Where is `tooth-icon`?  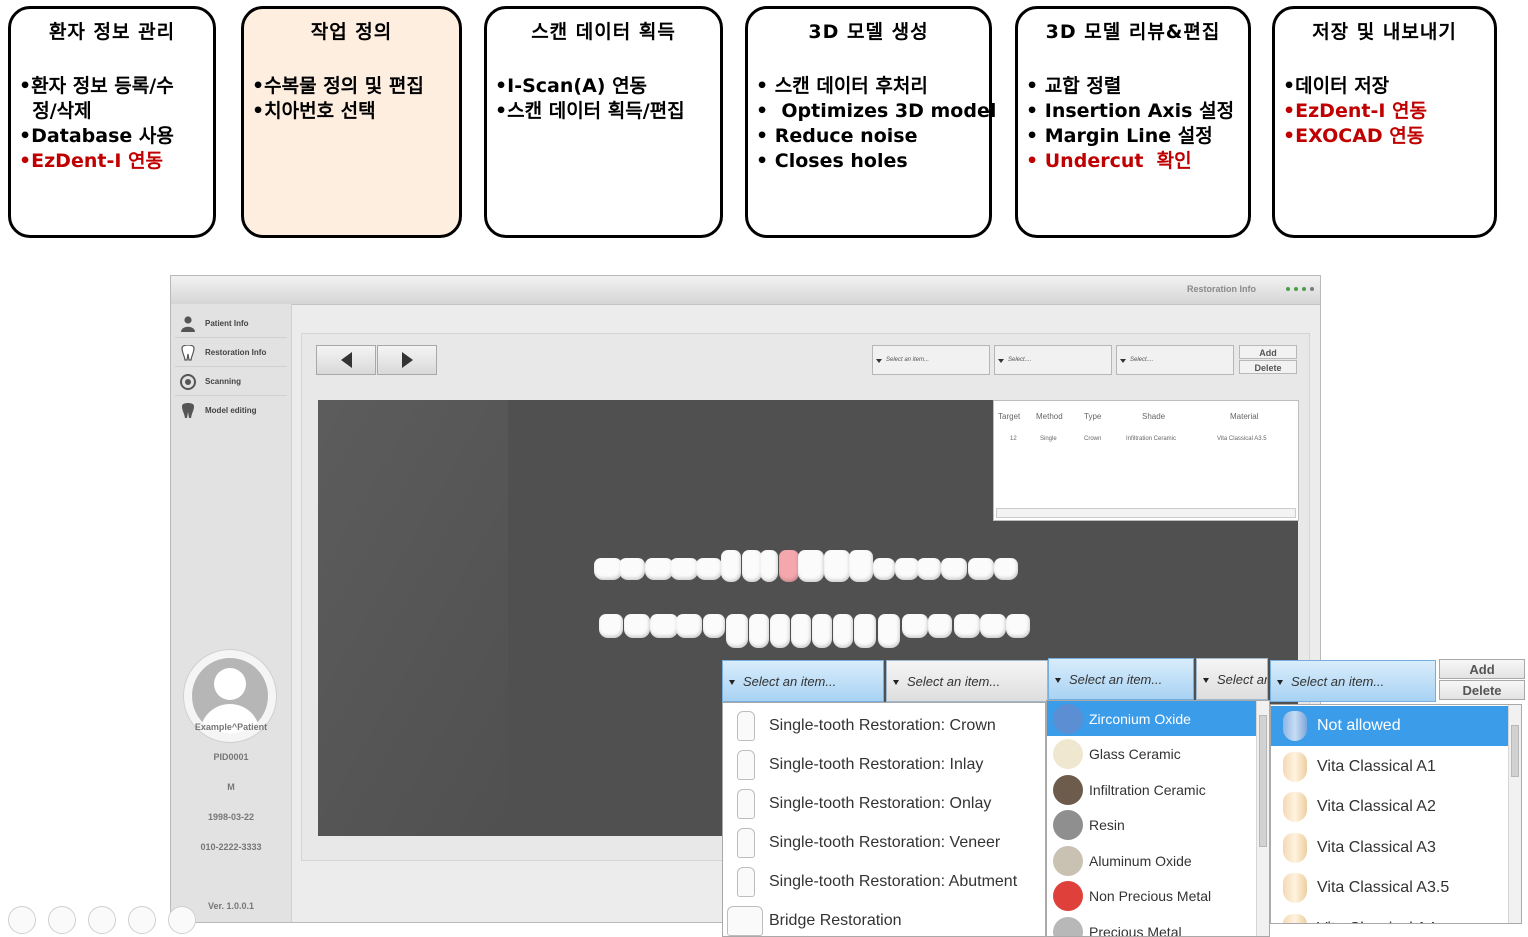
tooth-icon is located at coordinates (746, 882).